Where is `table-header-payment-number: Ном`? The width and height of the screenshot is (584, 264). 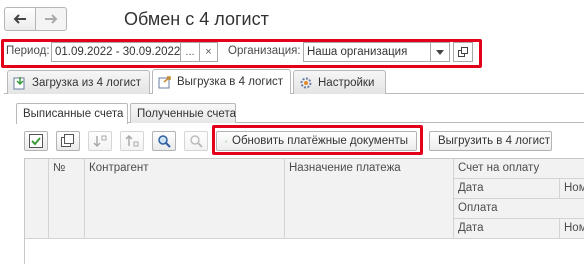 table-header-payment-number: Ном is located at coordinates (572, 229).